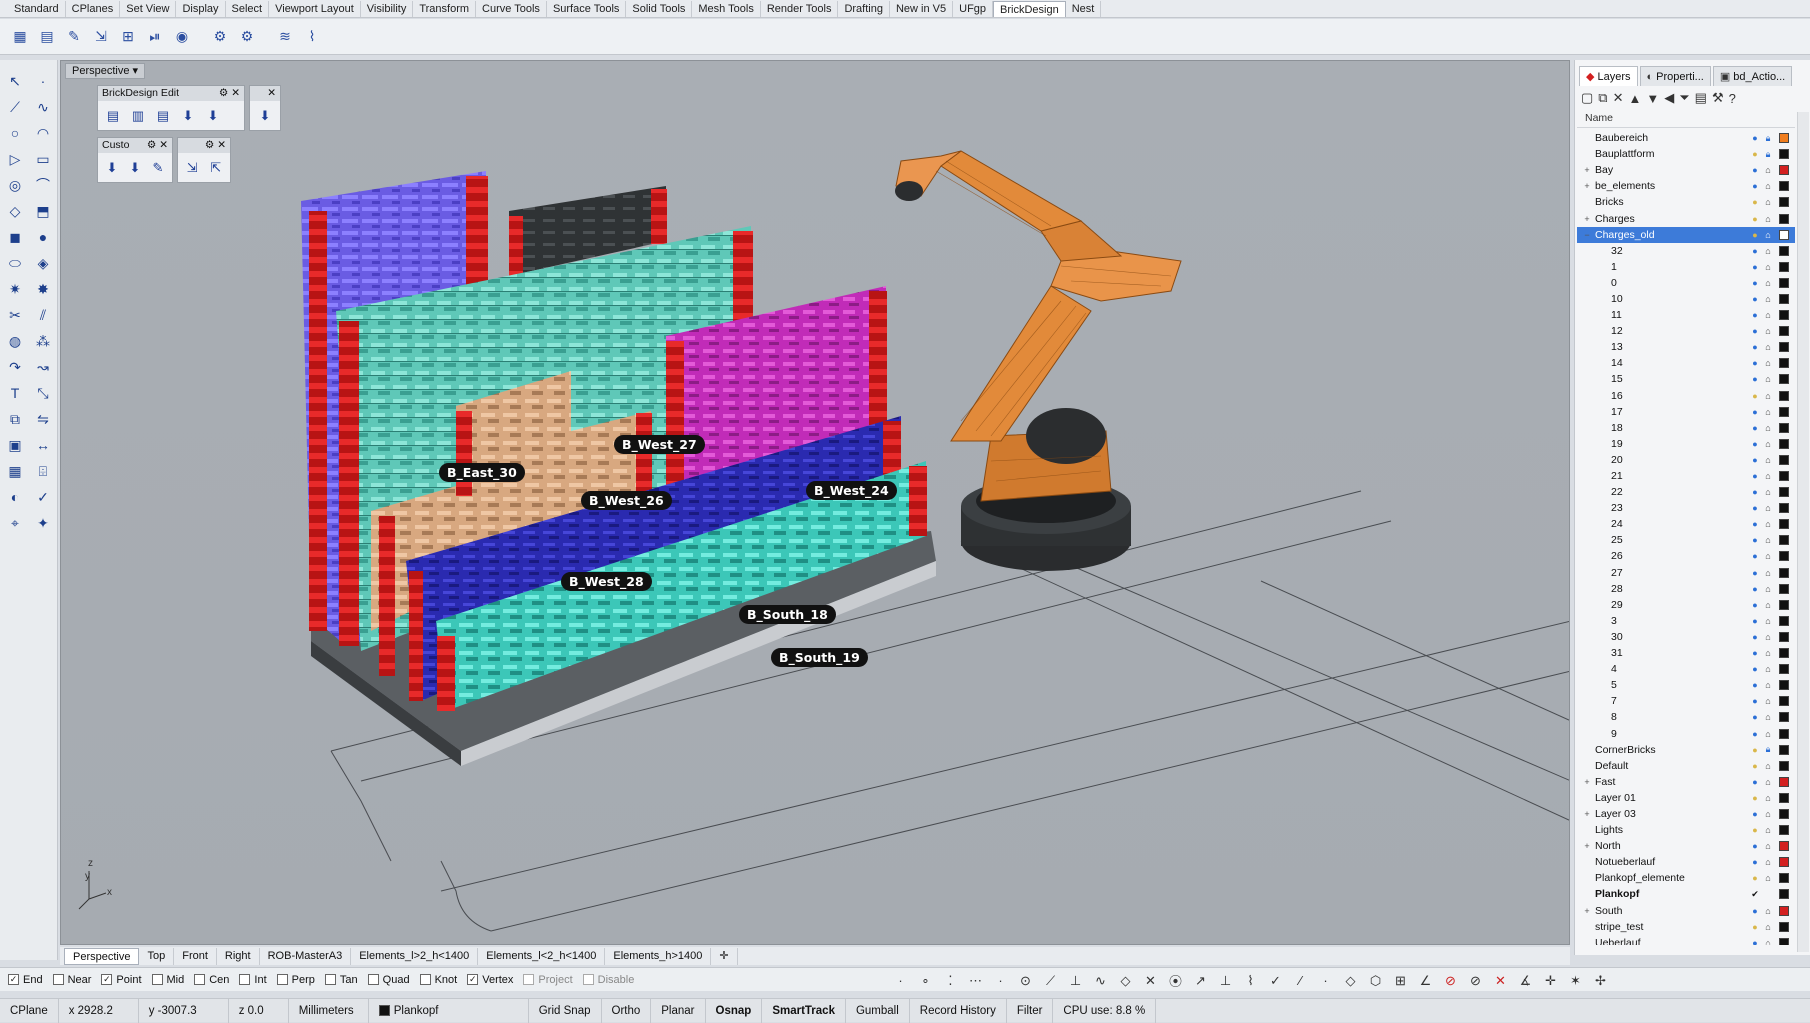 The width and height of the screenshot is (1810, 1023). I want to click on brick-move-icon: ⇲, so click(101, 37).